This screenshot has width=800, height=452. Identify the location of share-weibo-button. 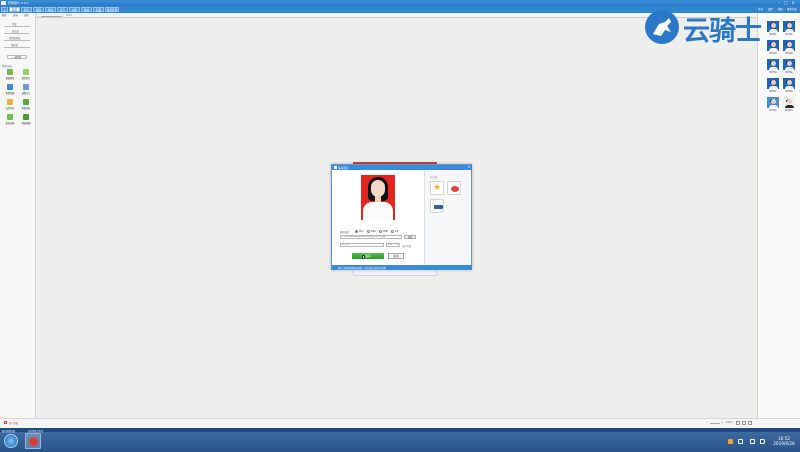
(454, 188).